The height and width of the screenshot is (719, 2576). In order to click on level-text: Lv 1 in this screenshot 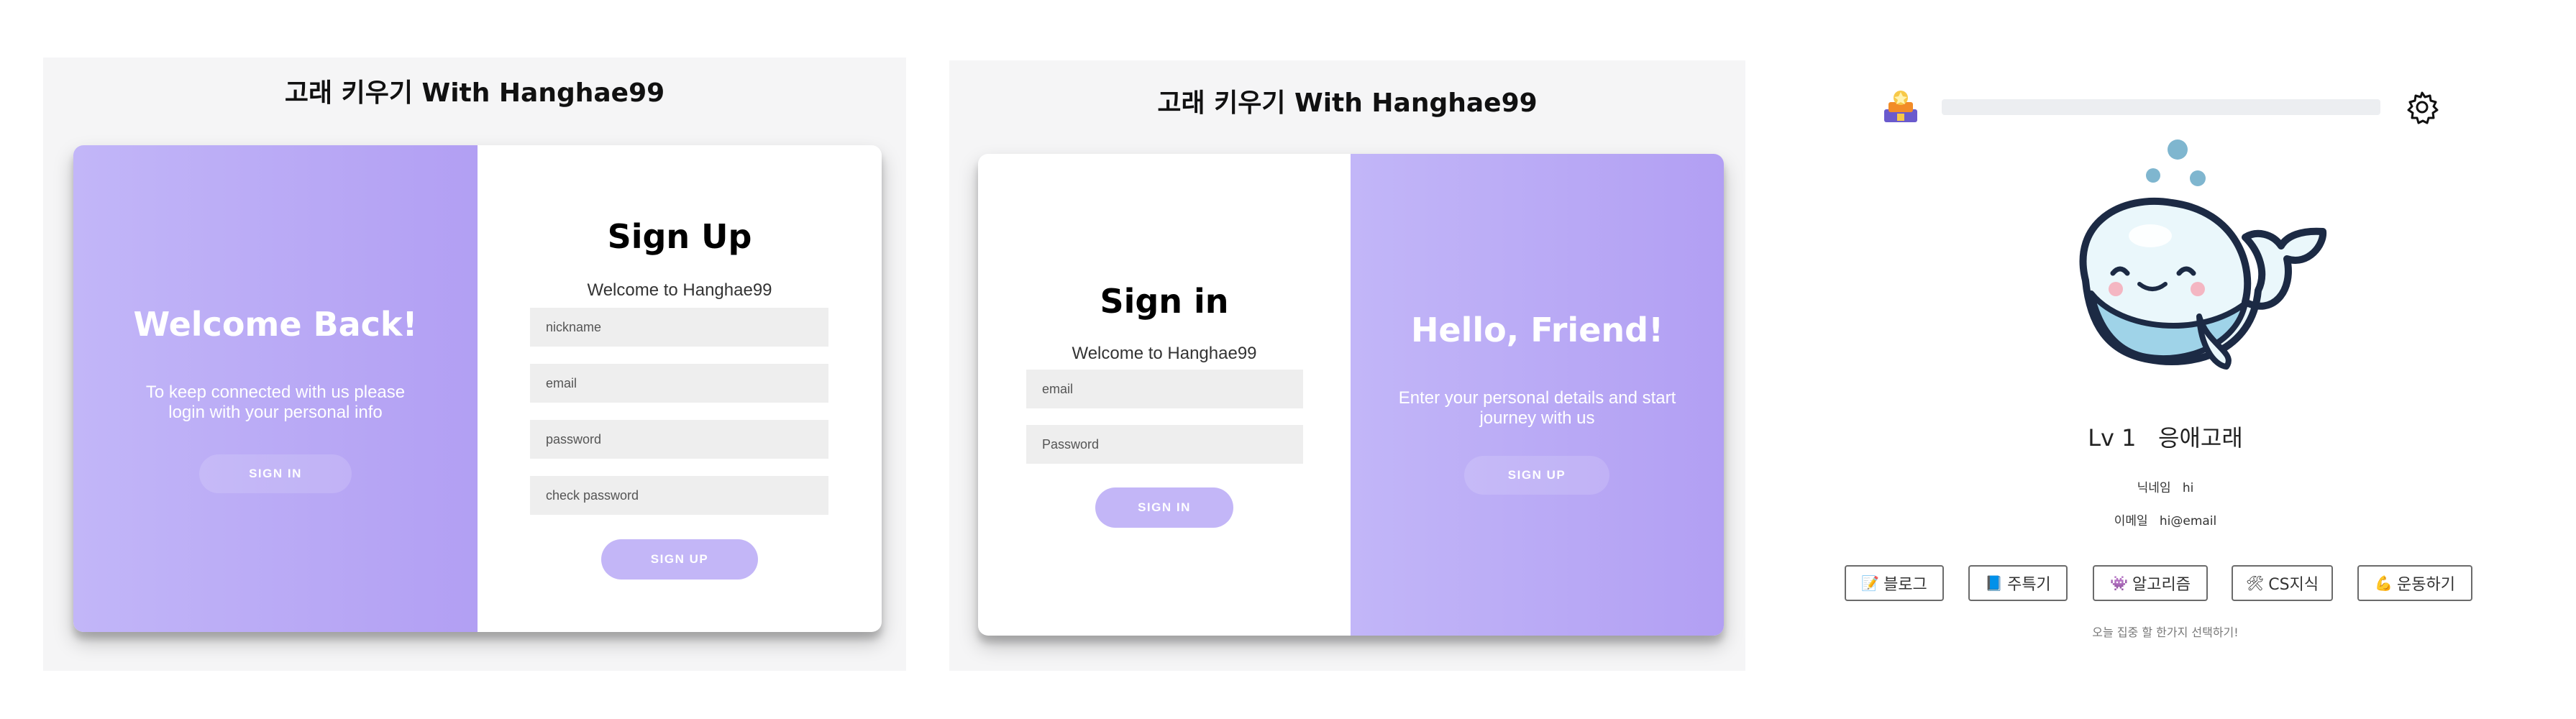, I will do `click(2112, 438)`.